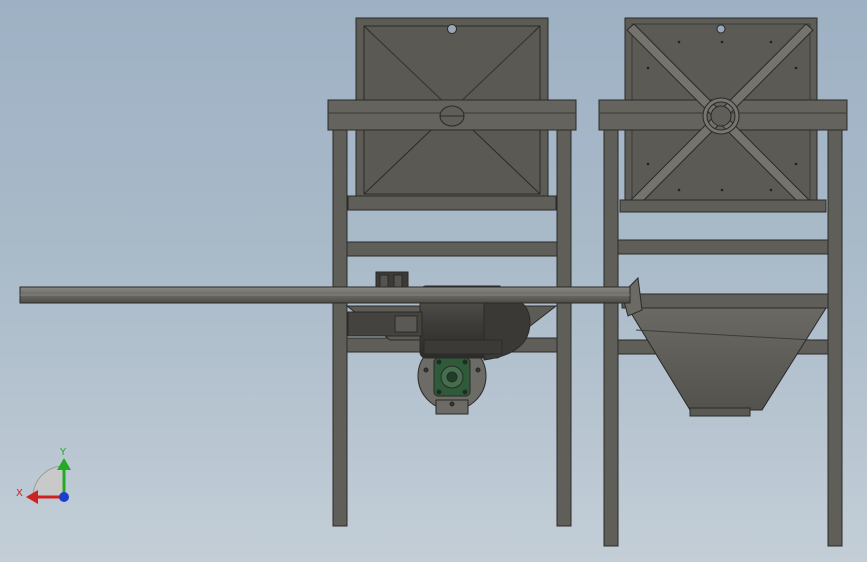  I want to click on right-hopper-lift-hole, so click(721, 29).